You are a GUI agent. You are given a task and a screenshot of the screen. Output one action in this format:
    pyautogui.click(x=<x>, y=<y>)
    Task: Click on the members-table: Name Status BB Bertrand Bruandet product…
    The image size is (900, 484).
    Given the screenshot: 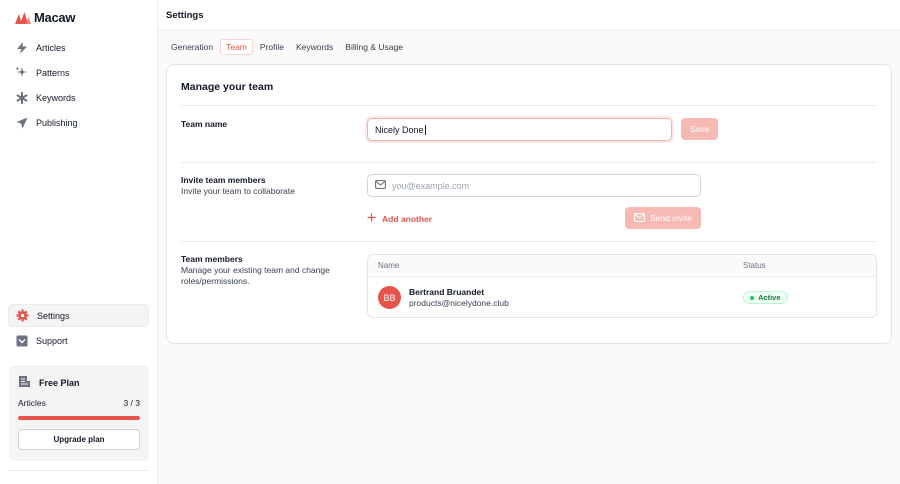 What is the action you would take?
    pyautogui.click(x=622, y=286)
    